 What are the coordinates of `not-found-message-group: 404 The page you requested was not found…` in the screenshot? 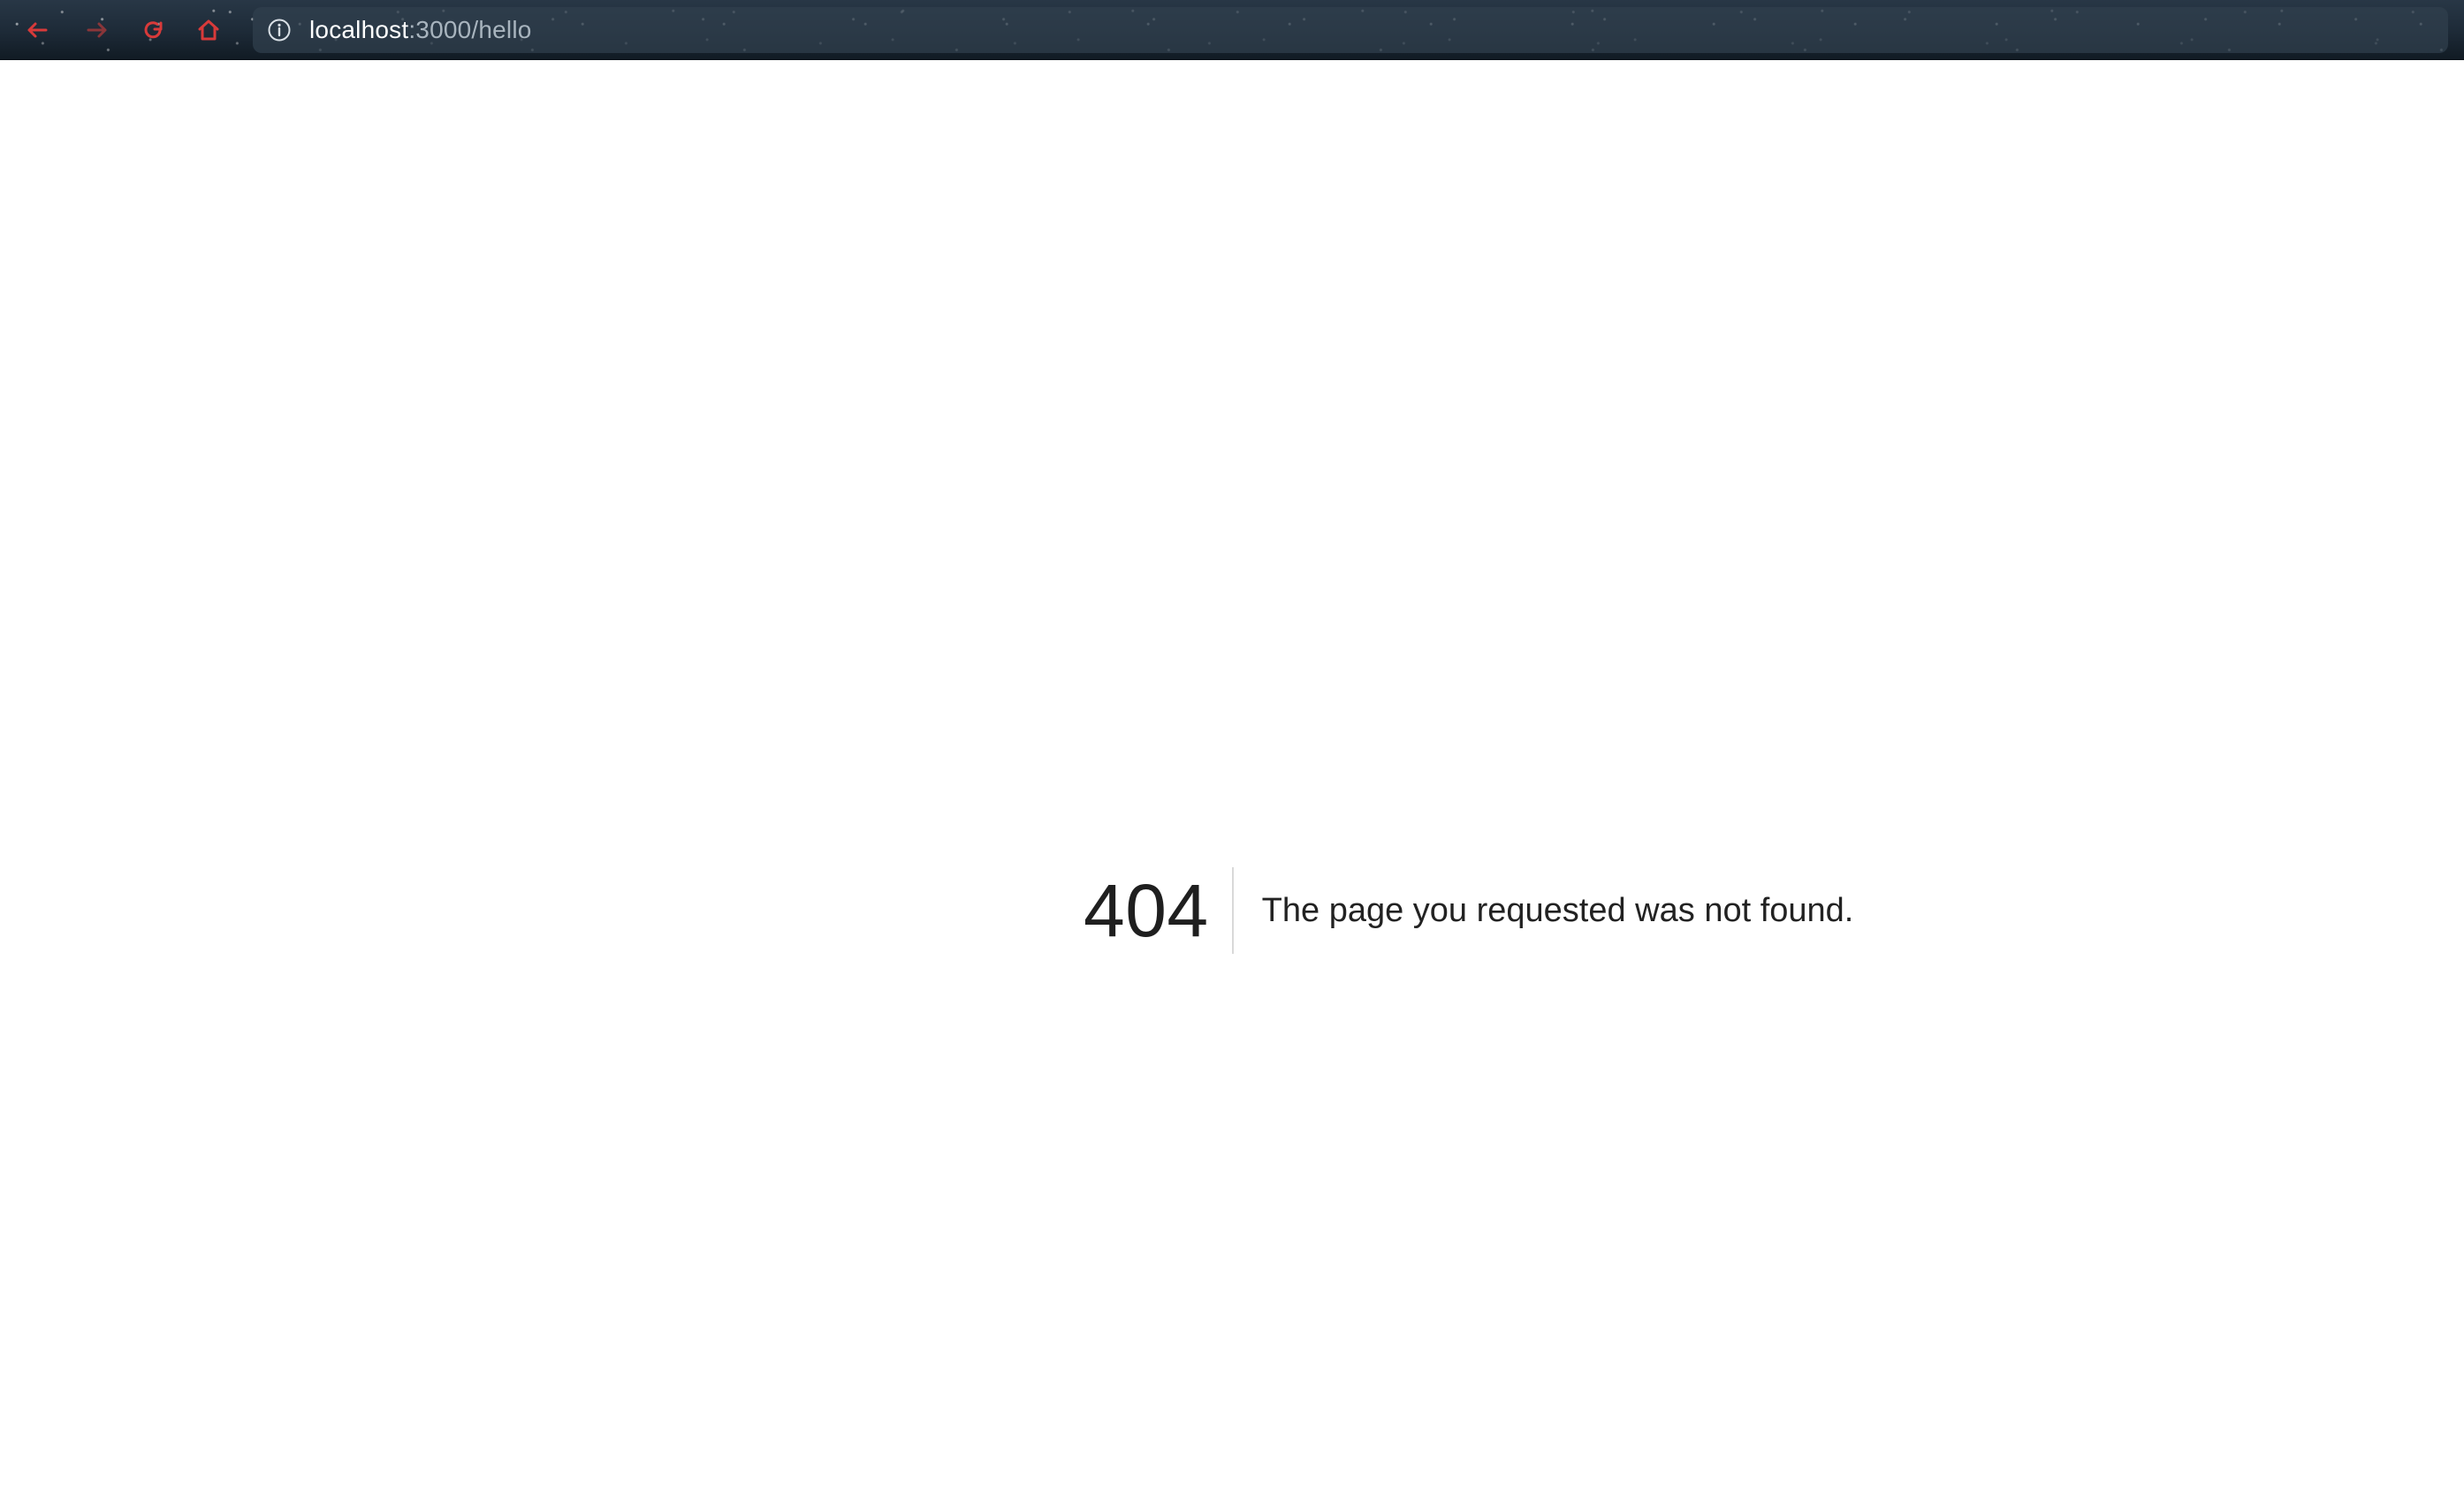 It's located at (1469, 910).